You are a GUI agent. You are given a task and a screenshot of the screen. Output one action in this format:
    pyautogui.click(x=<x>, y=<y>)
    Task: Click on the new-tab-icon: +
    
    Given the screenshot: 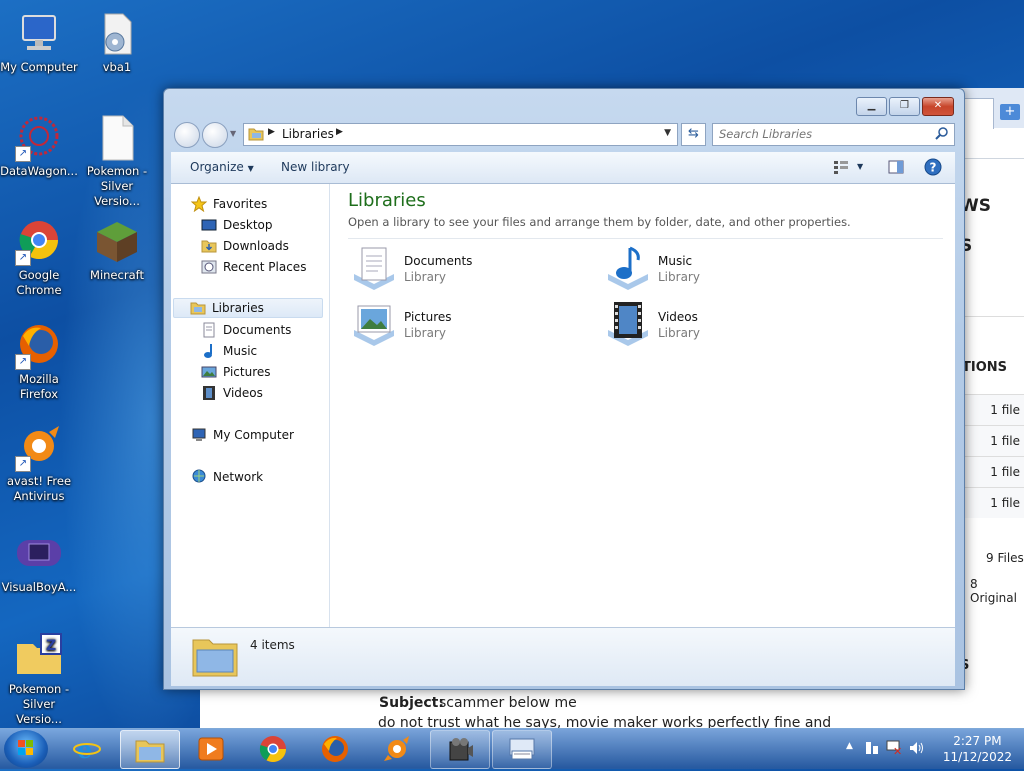 What is the action you would take?
    pyautogui.click(x=1010, y=112)
    